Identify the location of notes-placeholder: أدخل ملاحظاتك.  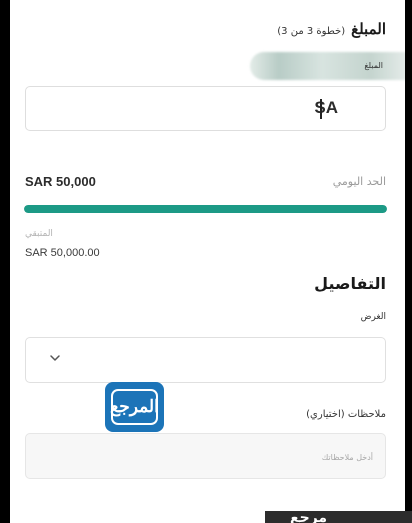
(347, 457).